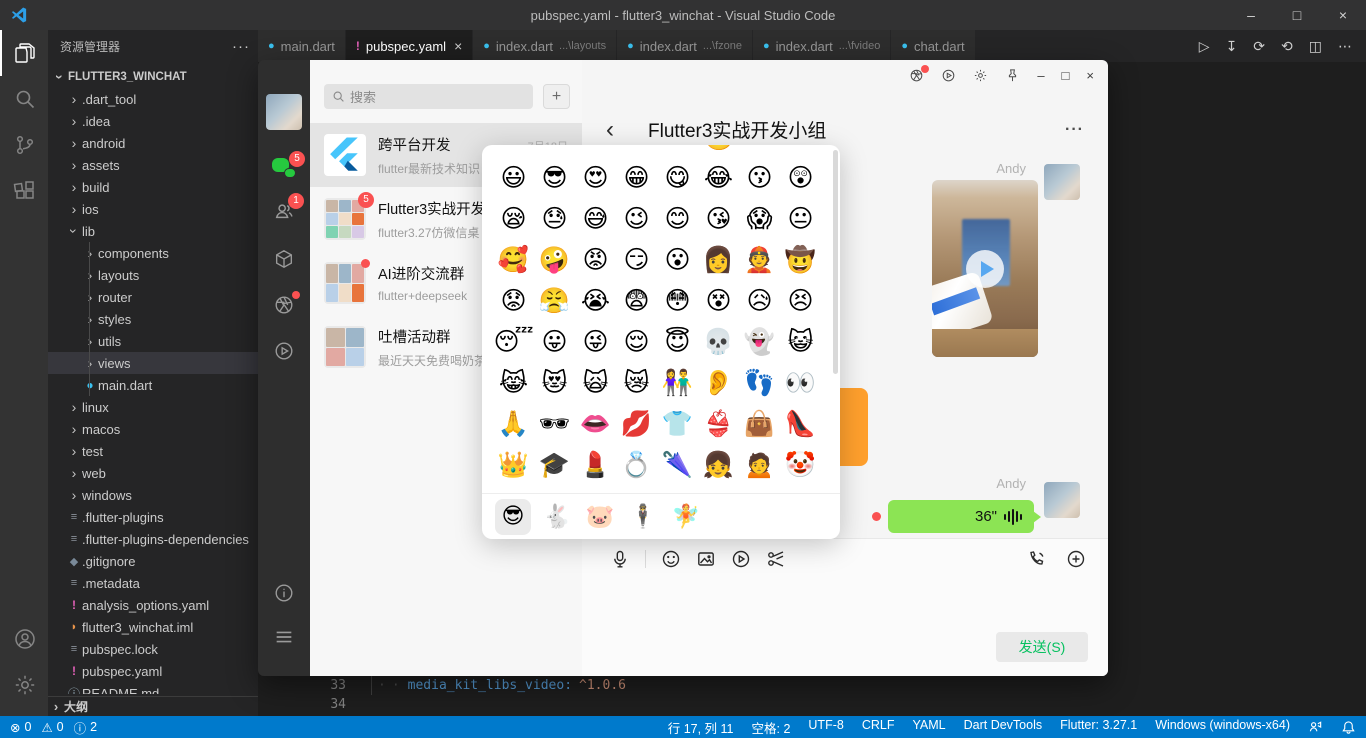  I want to click on tree-item: ≡ .metadata, so click(153, 583).